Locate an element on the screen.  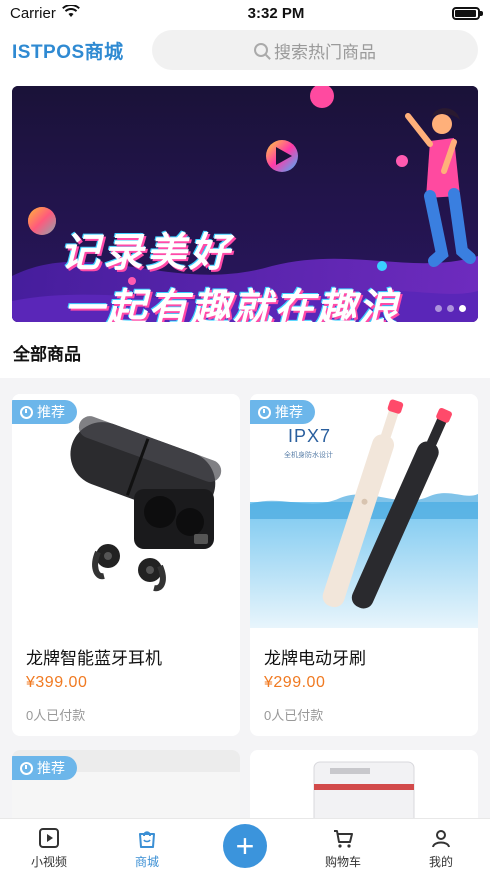
product-price: ¥299.00 is located at coordinates (295, 682).